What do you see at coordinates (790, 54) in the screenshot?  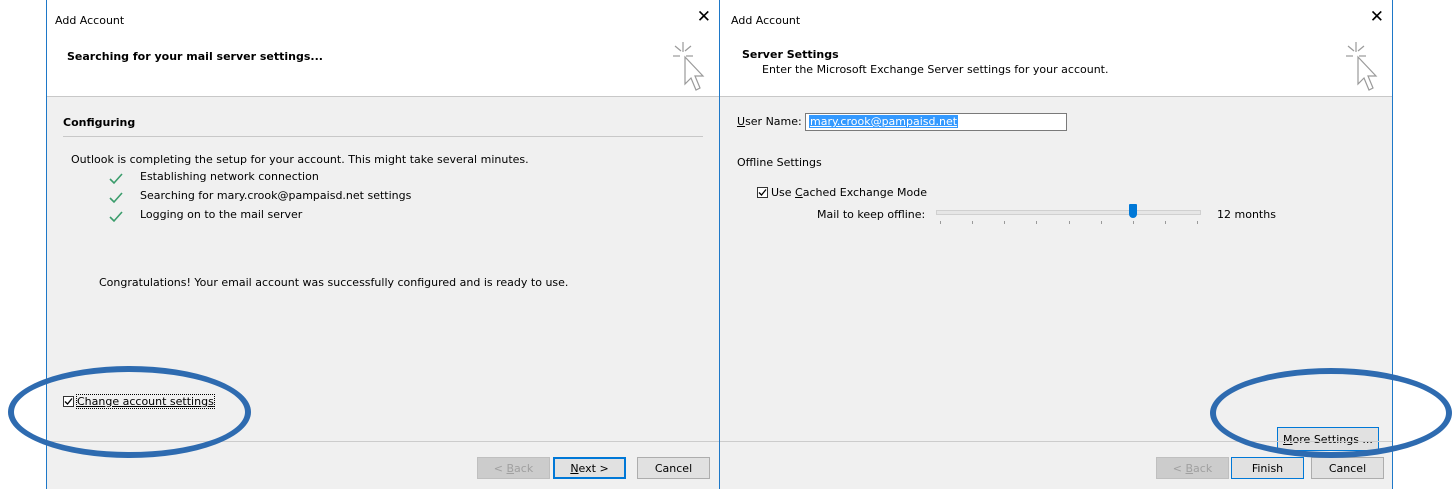 I see `header-title: Server Settings` at bounding box center [790, 54].